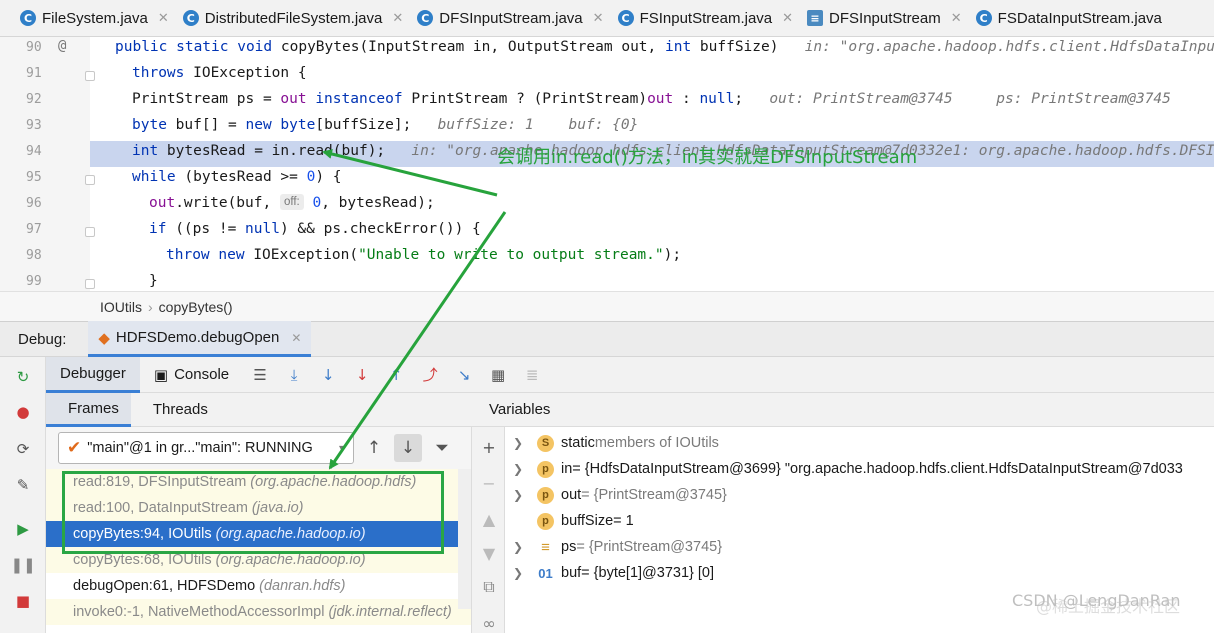  I want to click on step-into-icon: ↓, so click(362, 375).